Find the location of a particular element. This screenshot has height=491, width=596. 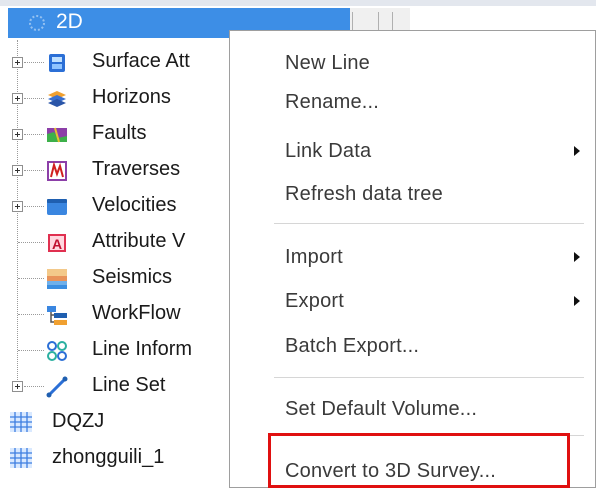

tree-item-label: DQZJ is located at coordinates (78, 421).